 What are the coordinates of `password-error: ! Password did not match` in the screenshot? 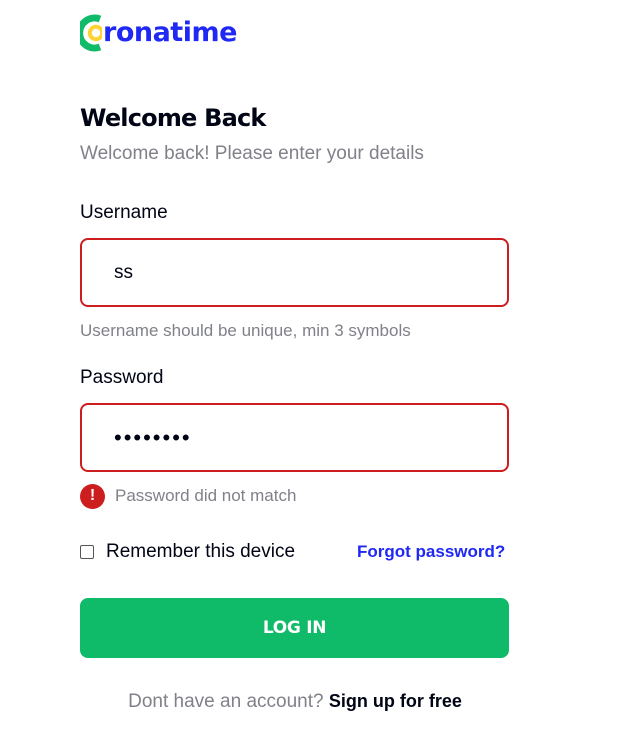 It's located at (188, 496).